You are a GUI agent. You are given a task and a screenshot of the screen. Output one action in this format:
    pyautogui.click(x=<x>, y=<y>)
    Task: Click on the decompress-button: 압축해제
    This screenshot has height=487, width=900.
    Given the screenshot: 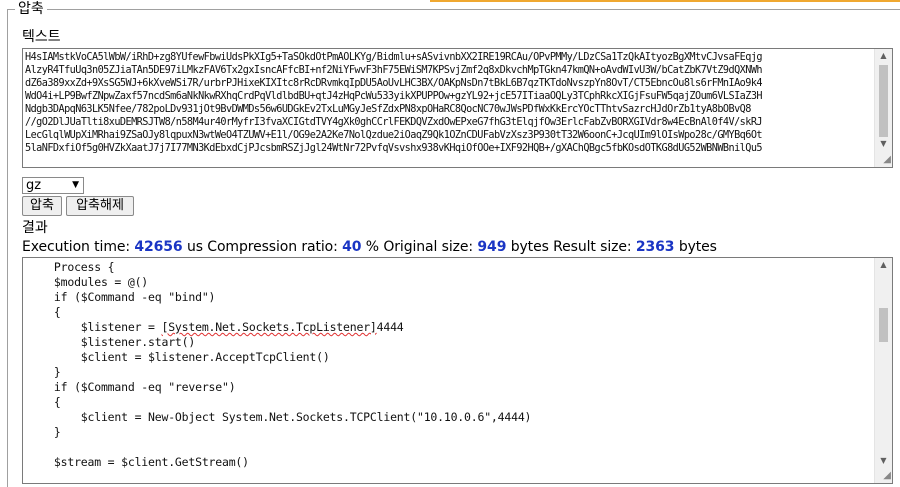 What is the action you would take?
    pyautogui.click(x=100, y=206)
    